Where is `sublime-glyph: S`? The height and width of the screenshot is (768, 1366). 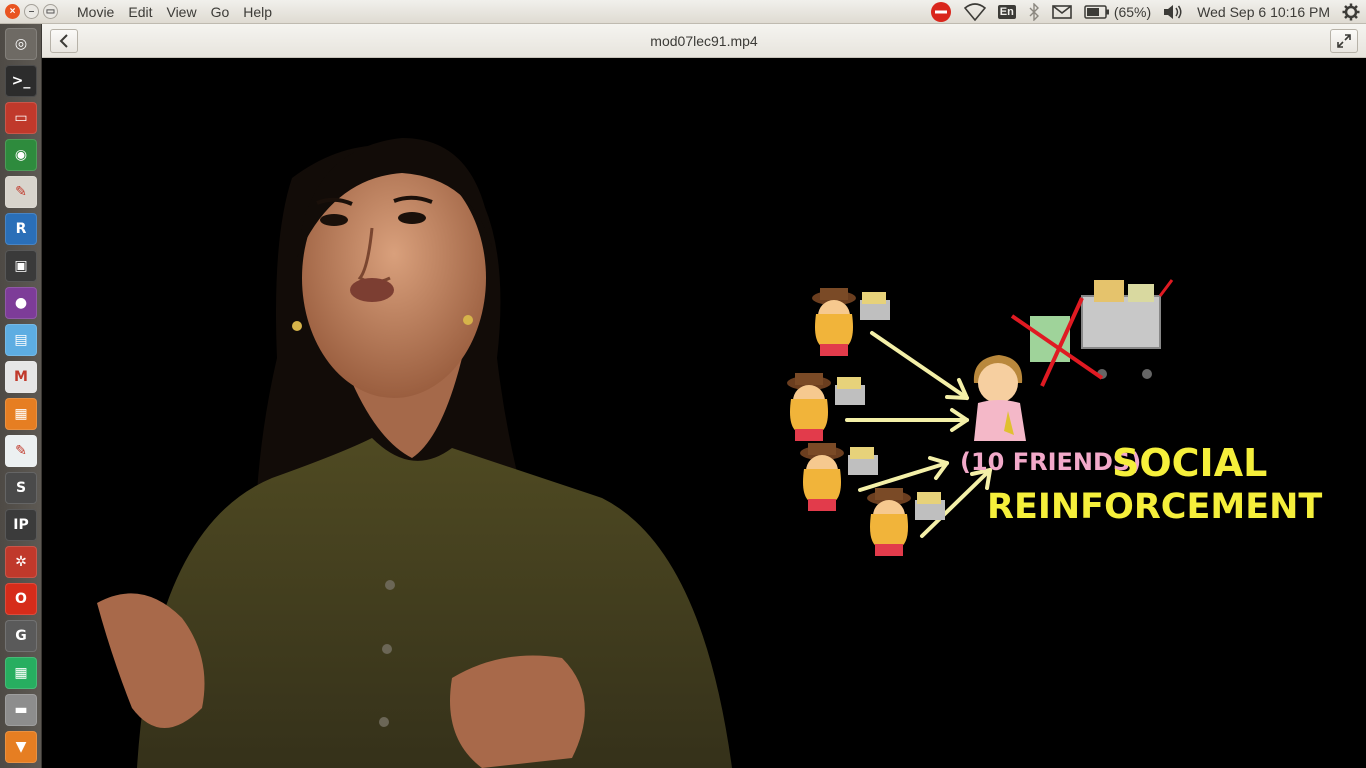 sublime-glyph: S is located at coordinates (21, 488).